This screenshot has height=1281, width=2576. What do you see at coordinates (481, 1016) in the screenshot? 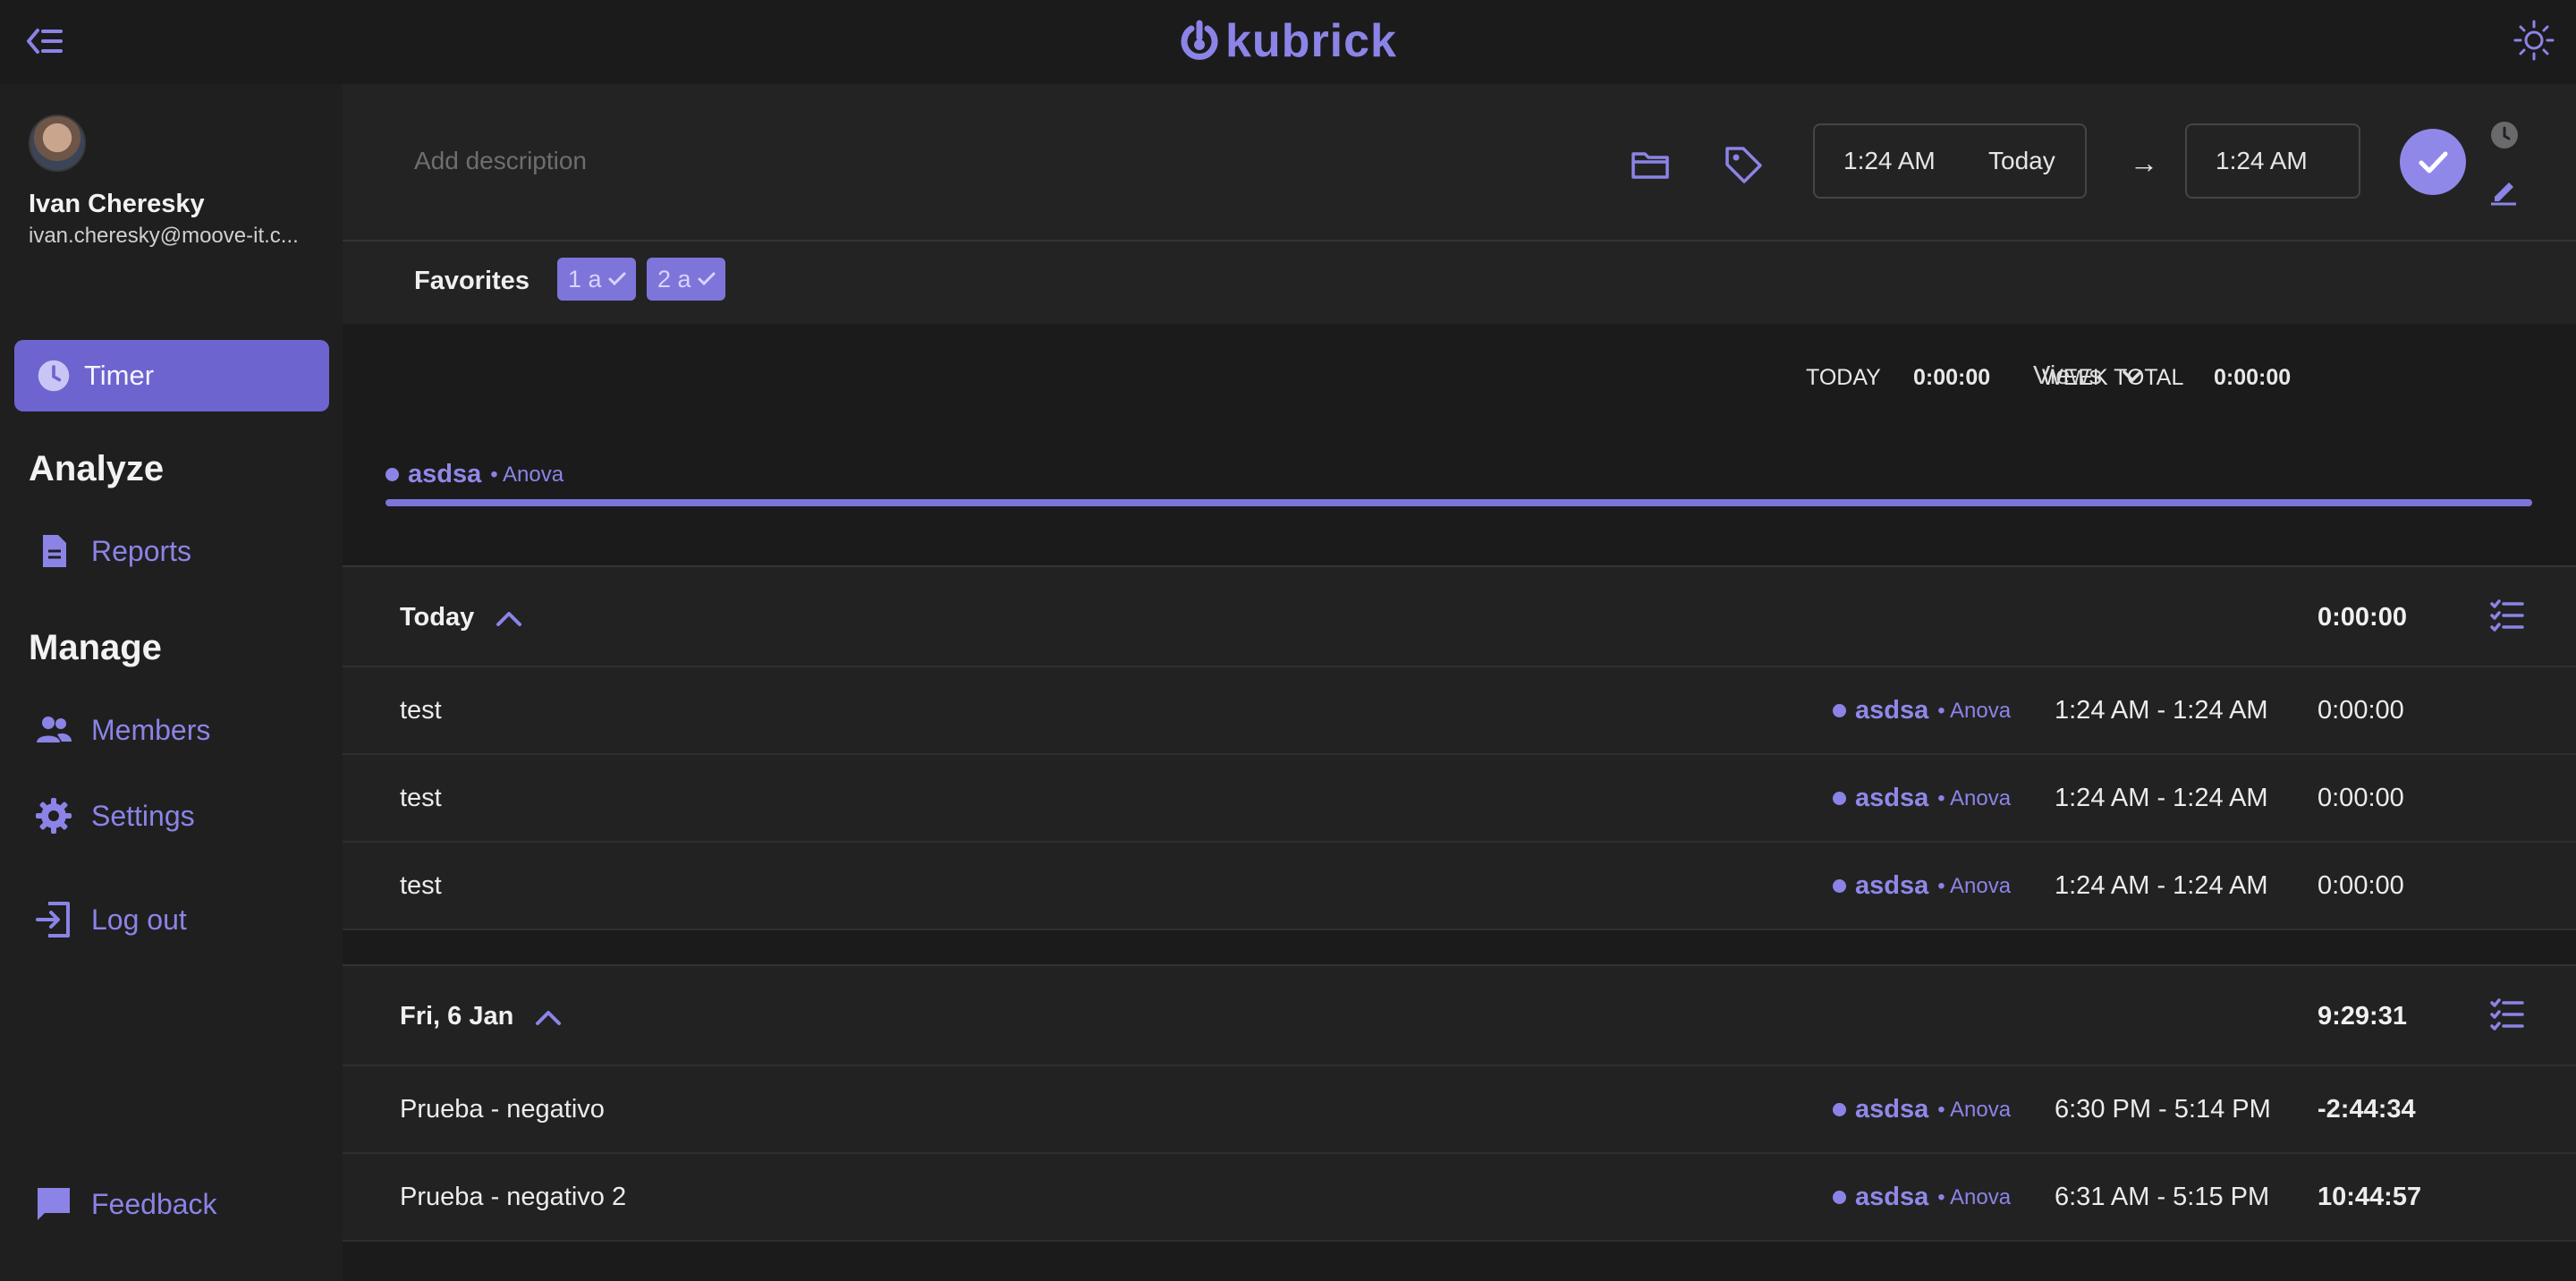
I see `day-group-title: Fri, 6 Jan` at bounding box center [481, 1016].